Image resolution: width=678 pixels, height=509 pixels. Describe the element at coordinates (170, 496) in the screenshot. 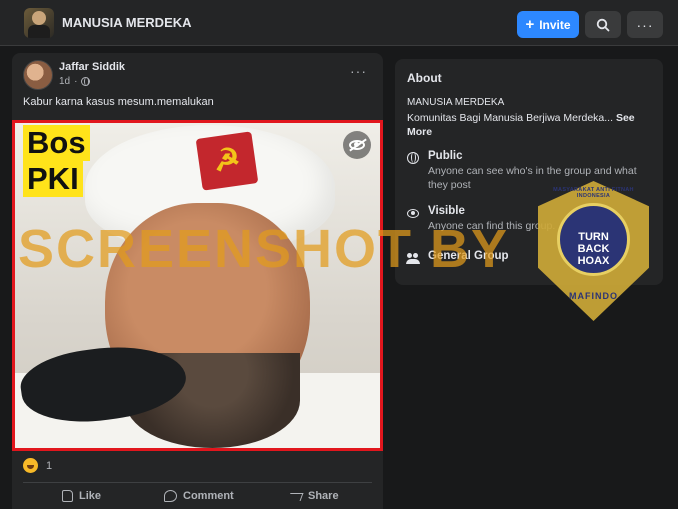

I see `comment-icon` at that location.